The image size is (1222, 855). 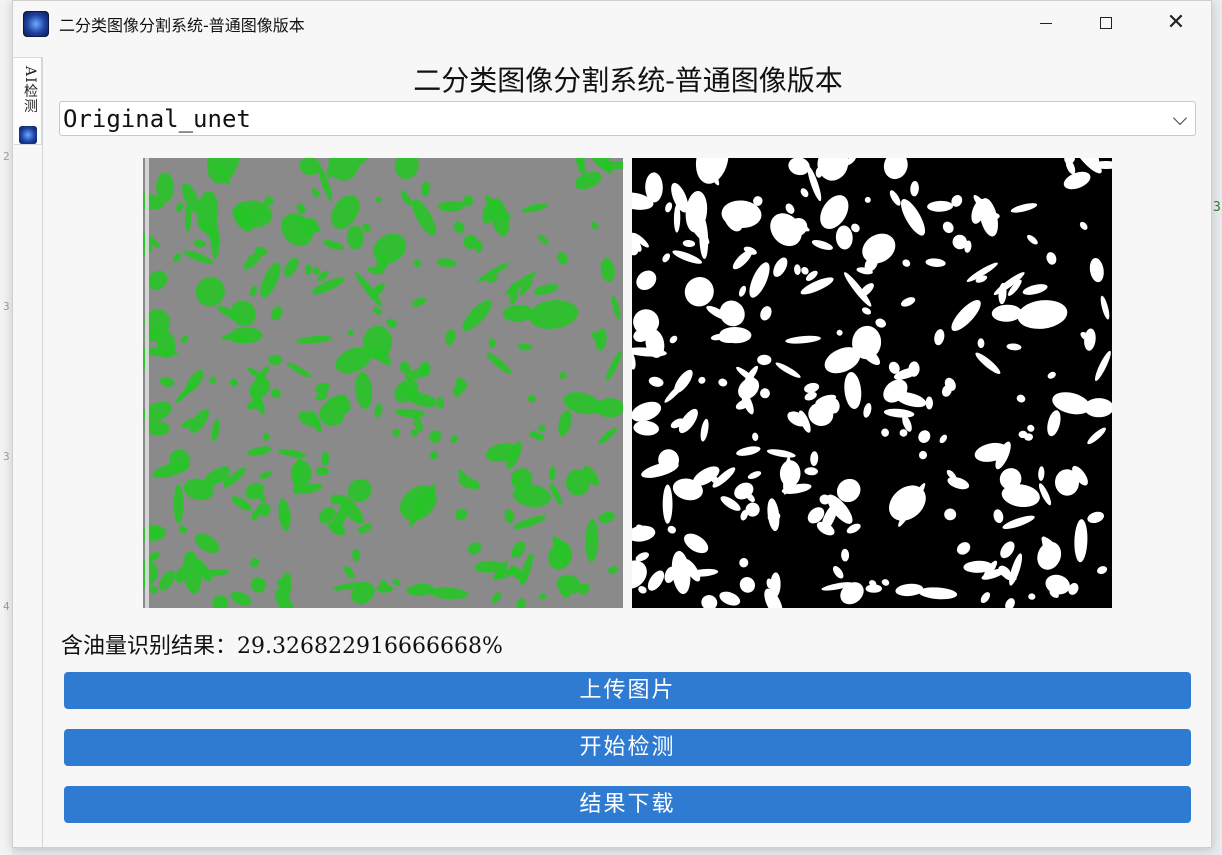 What do you see at coordinates (627, 747) in the screenshot?
I see `start-detection-button: 开始检测` at bounding box center [627, 747].